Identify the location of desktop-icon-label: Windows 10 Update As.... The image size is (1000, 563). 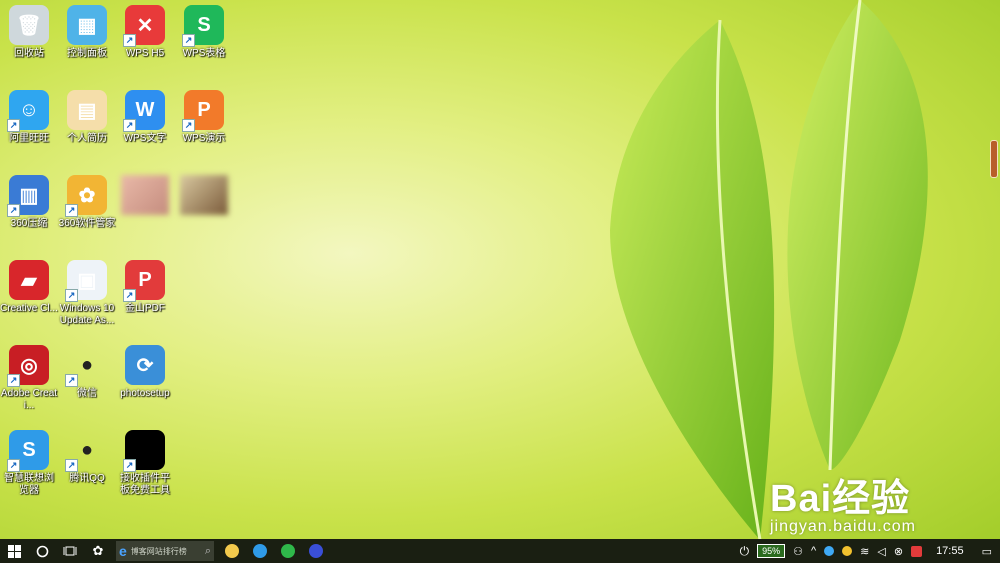
(87, 314).